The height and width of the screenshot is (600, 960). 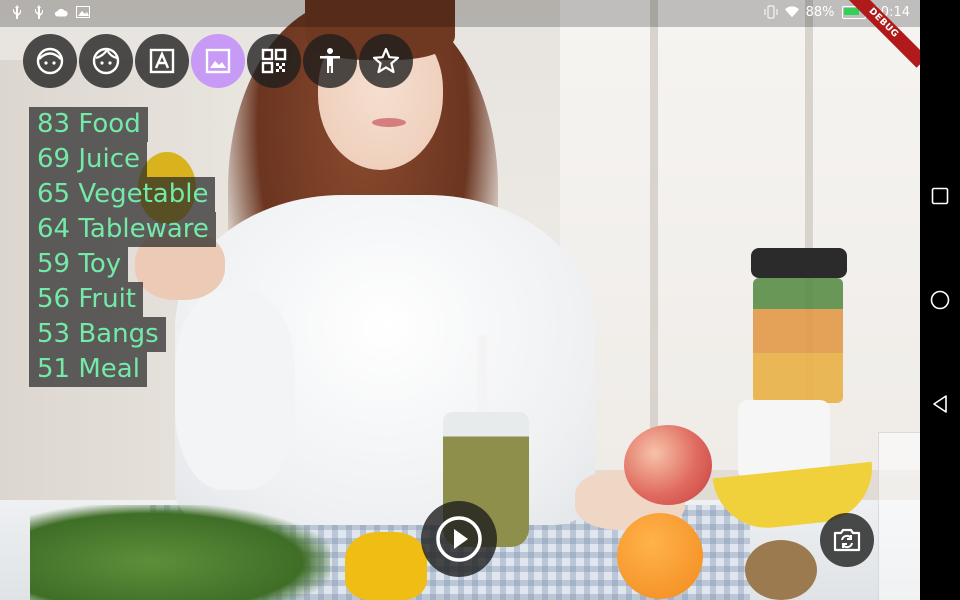 I want to click on switch-camera-icon, so click(x=847, y=540).